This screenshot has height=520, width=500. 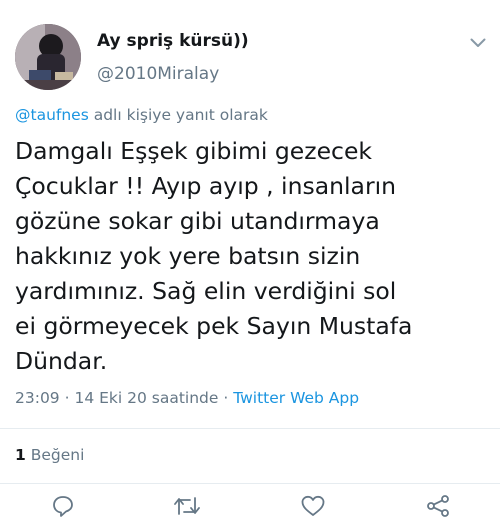 I want to click on share-icon, so click(x=438, y=506).